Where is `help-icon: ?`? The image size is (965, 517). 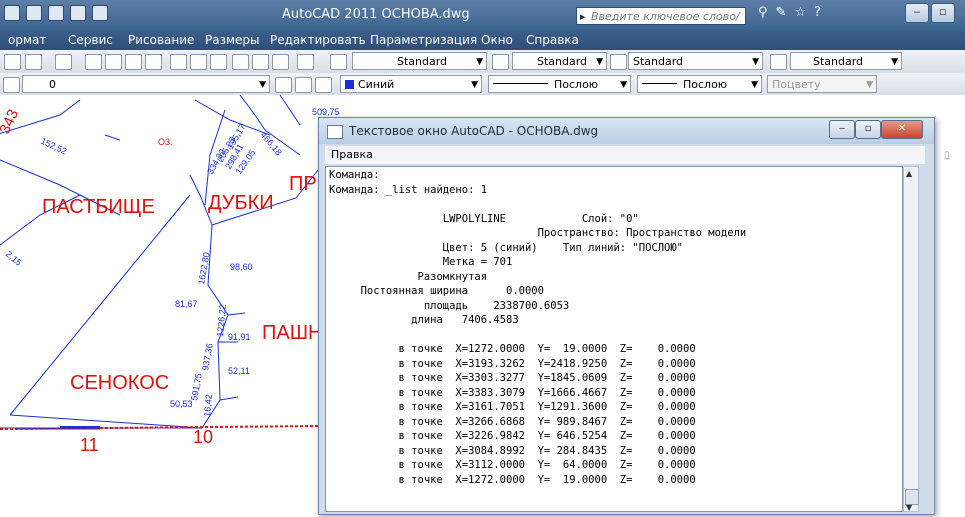
help-icon: ? is located at coordinates (817, 12).